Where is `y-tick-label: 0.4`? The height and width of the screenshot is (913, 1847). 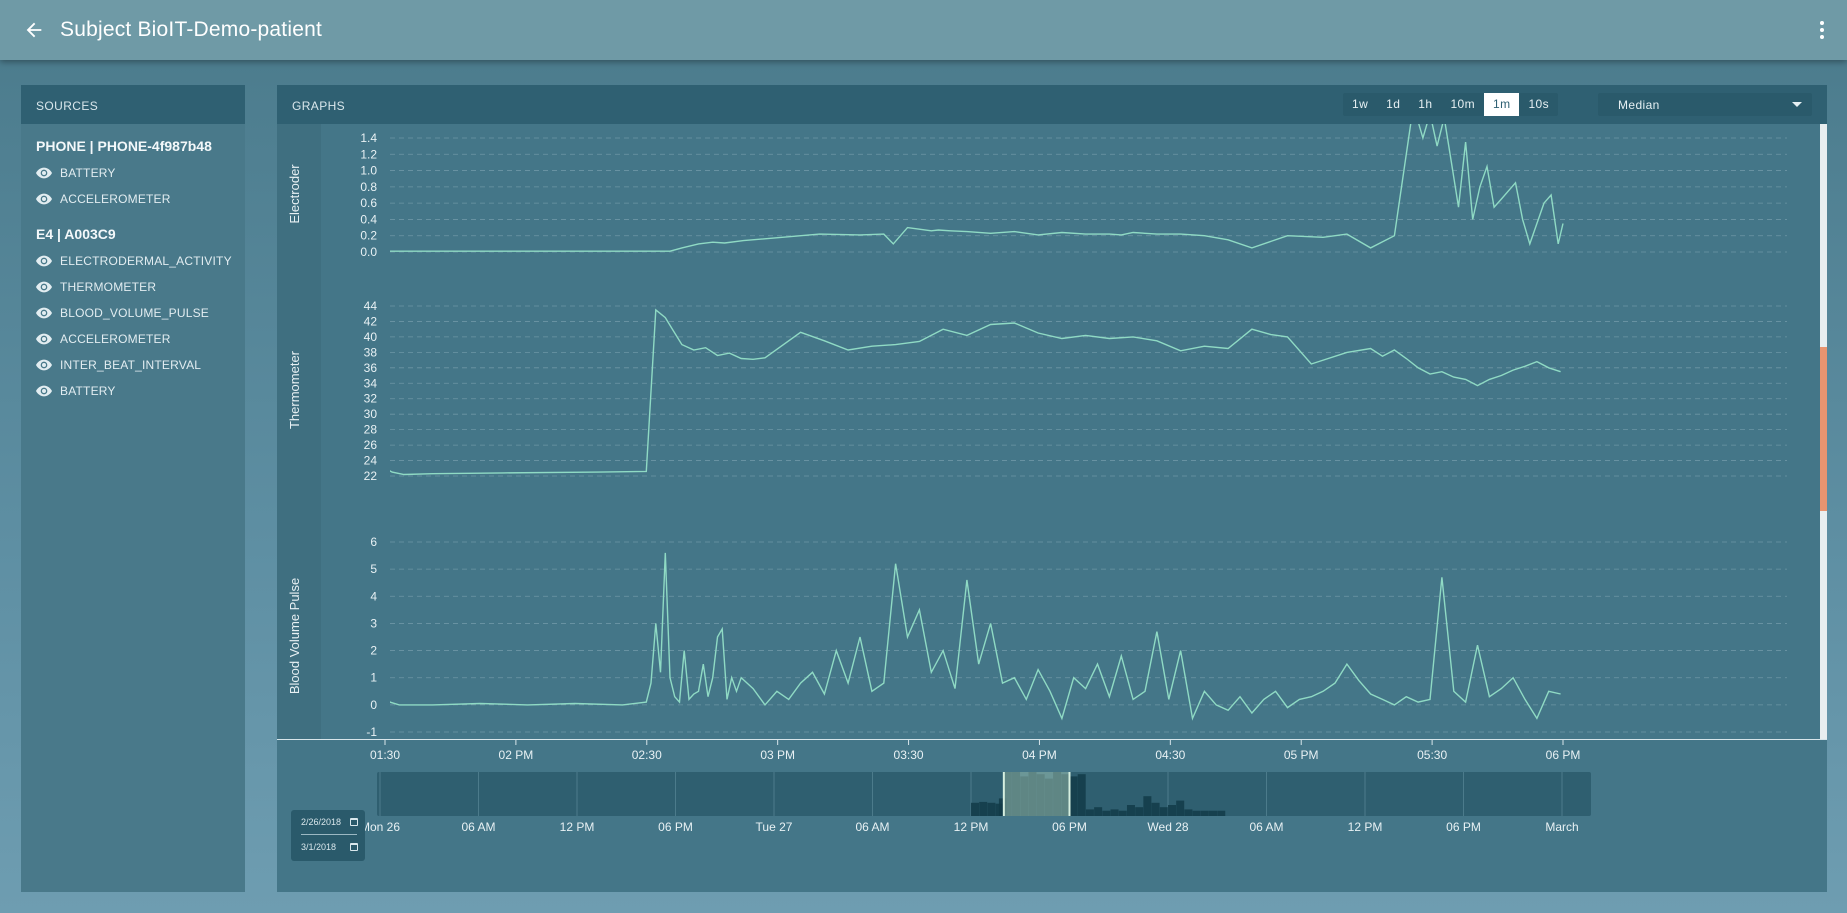 y-tick-label: 0.4 is located at coordinates (368, 219).